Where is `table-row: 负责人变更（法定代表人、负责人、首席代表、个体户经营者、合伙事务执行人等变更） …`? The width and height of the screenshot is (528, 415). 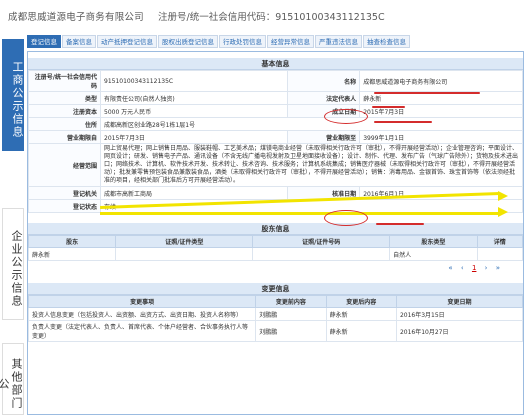
table-row: 负责人变更（法定代表人、负责人、首席代表、个体户经营者、合伙事务执行人等变更） … is located at coordinates (275, 331).